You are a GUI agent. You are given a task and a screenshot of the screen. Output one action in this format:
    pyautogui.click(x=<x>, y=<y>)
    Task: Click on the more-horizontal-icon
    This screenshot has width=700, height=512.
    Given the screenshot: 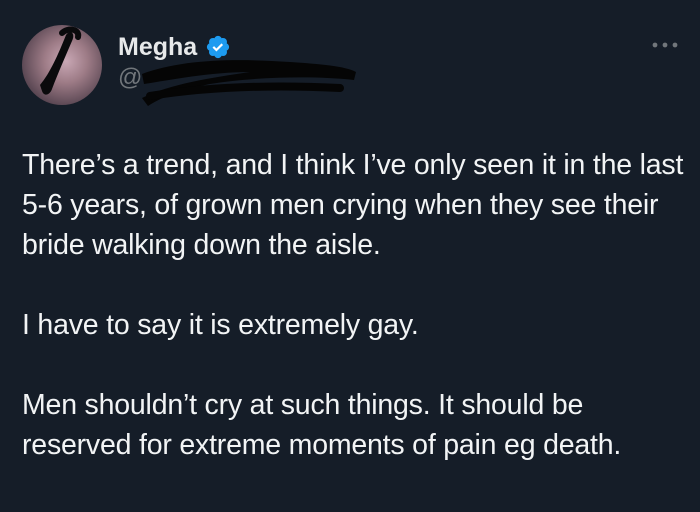 What is the action you would take?
    pyautogui.click(x=665, y=45)
    